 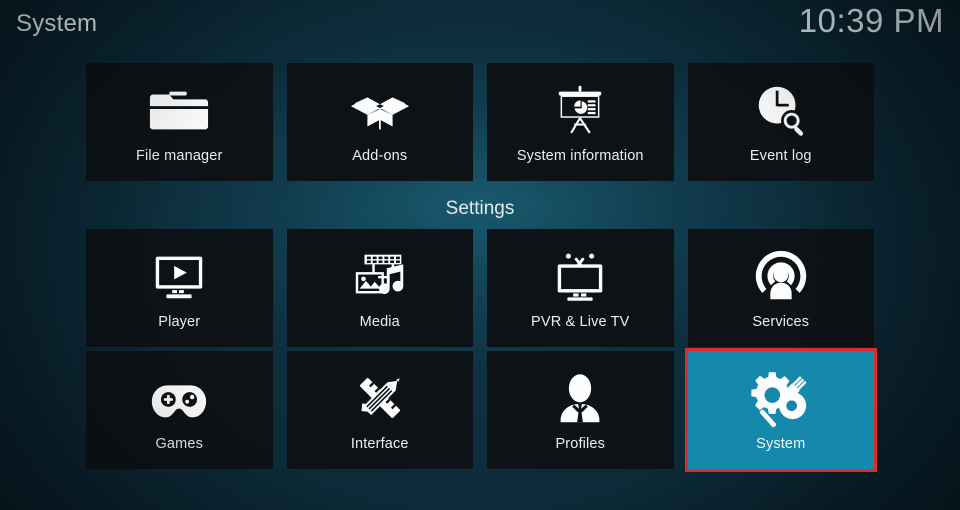 What do you see at coordinates (780, 156) in the screenshot?
I see `tile-label: Event log` at bounding box center [780, 156].